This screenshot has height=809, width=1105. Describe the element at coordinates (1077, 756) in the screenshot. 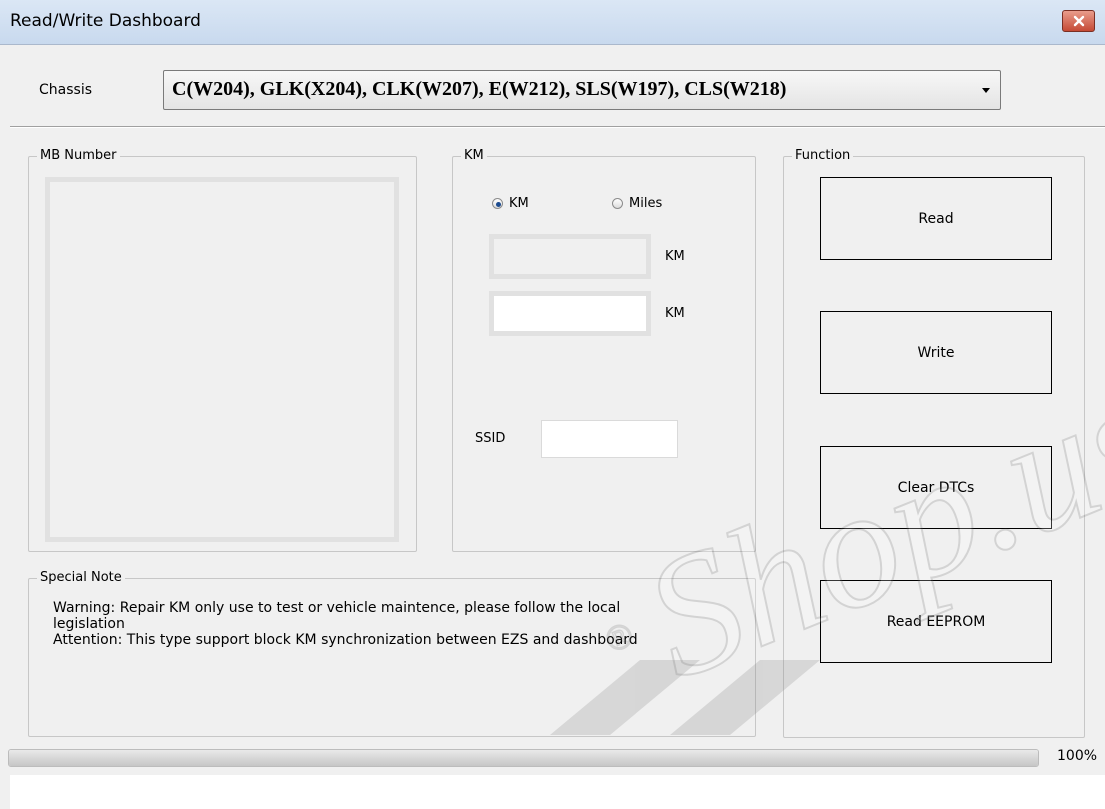

I see `progress-percent: 100%` at that location.